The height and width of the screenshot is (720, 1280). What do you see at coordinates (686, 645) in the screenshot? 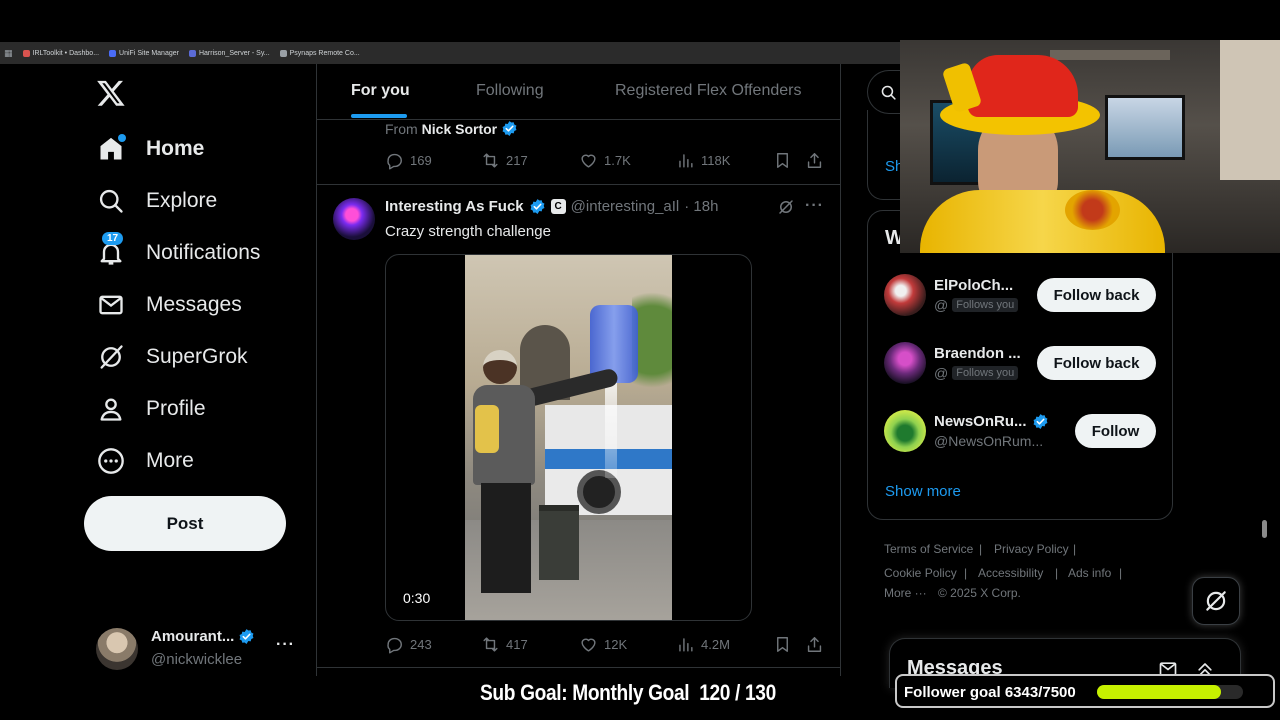
I see `views-chart-icon` at bounding box center [686, 645].